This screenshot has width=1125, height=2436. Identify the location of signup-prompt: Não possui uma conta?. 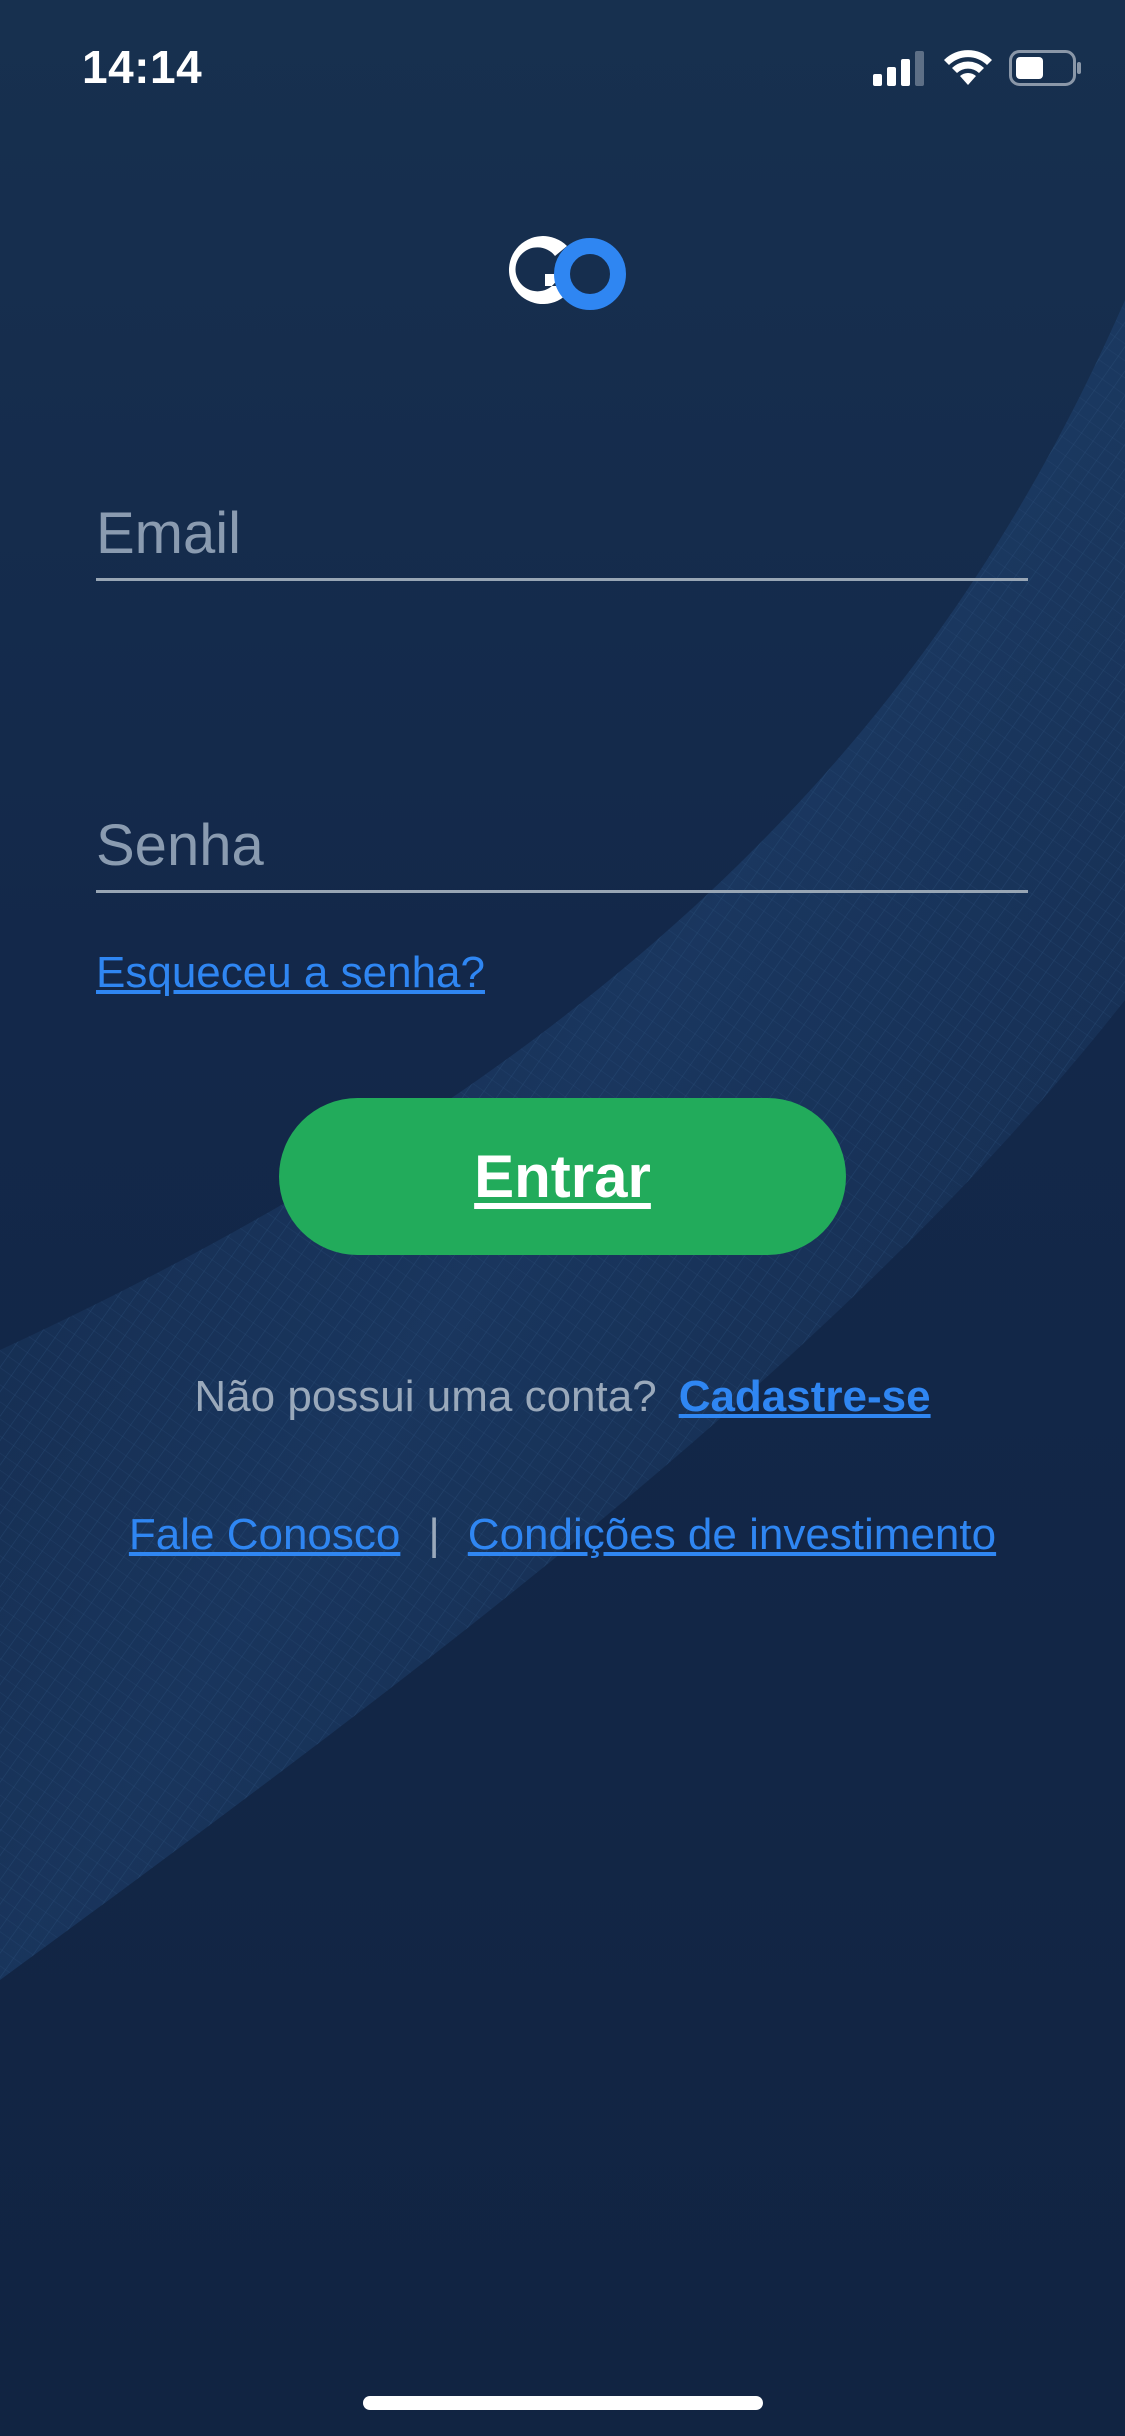
(425, 1396).